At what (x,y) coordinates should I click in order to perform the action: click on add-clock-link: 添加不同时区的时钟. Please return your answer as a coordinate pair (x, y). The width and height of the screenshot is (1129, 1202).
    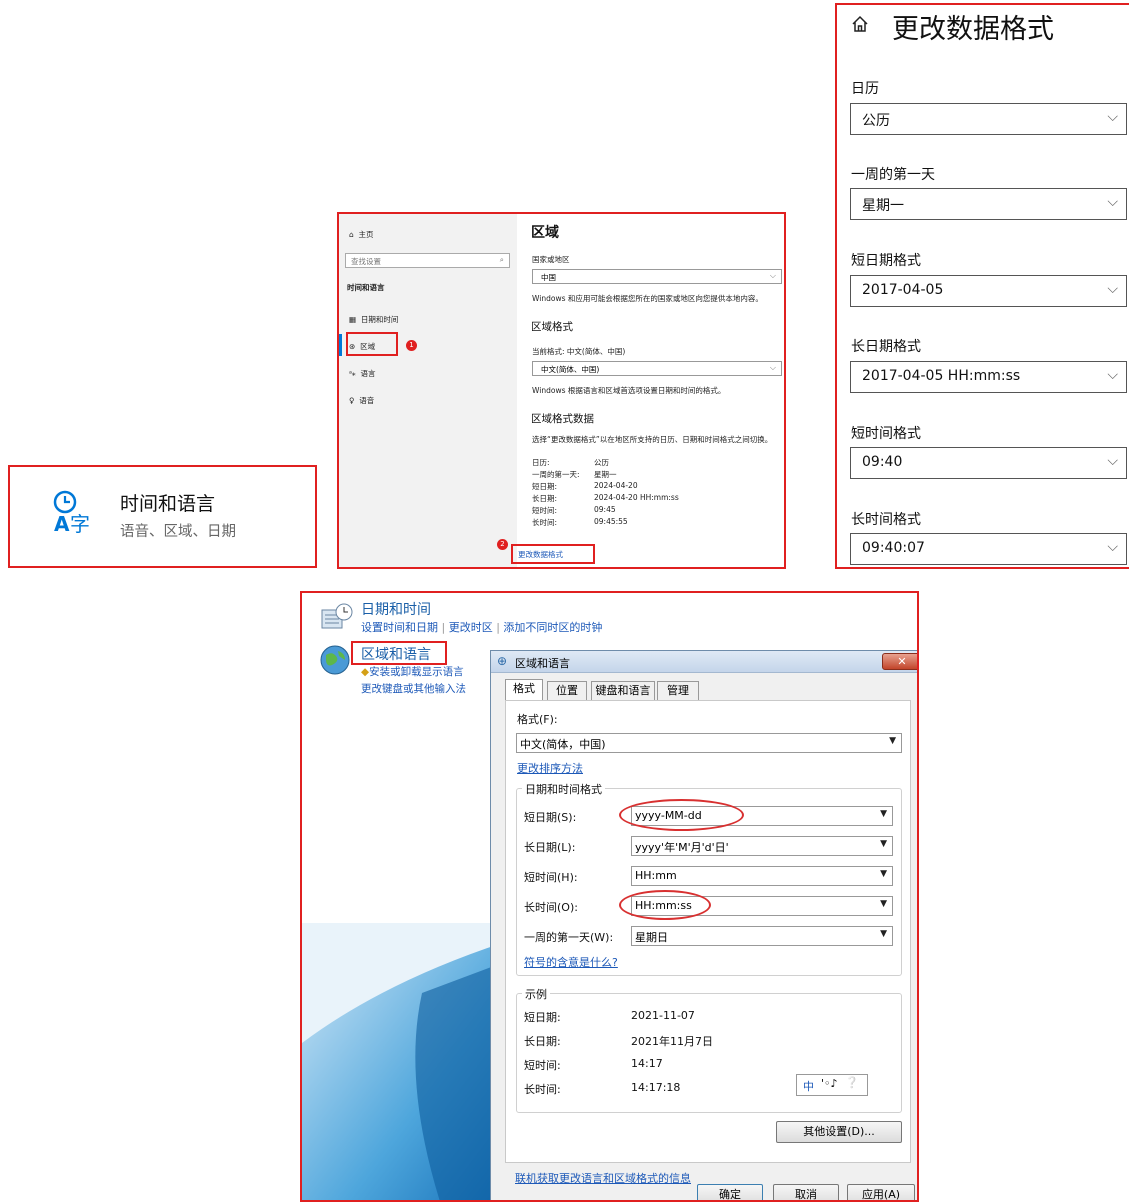
    Looking at the image, I should click on (552, 627).